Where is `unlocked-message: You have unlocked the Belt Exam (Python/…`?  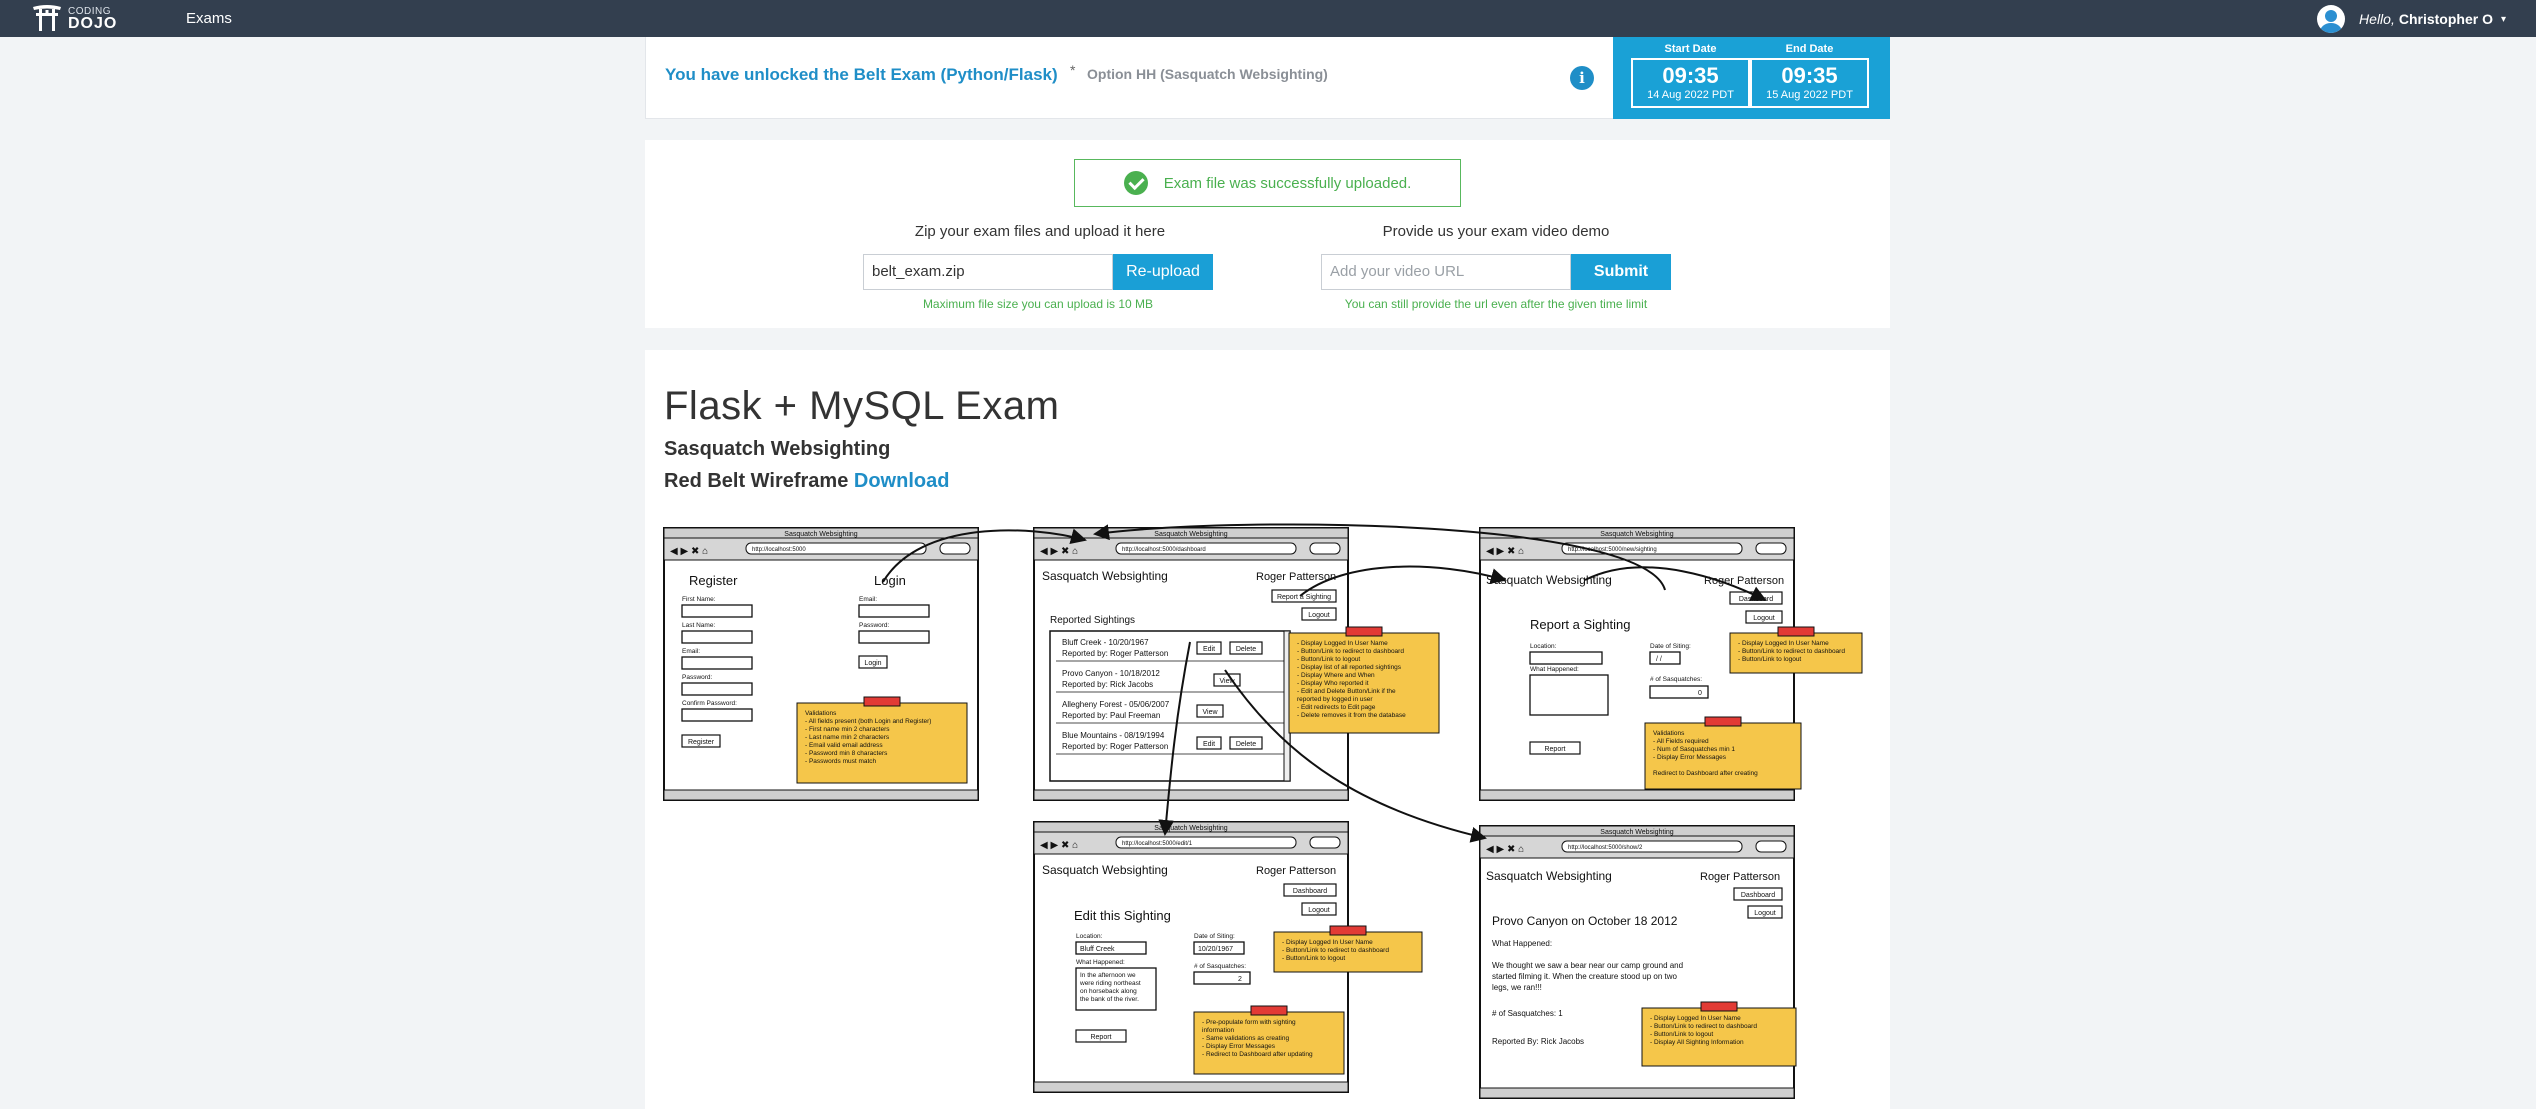 unlocked-message: You have unlocked the Belt Exam (Python/… is located at coordinates (861, 74).